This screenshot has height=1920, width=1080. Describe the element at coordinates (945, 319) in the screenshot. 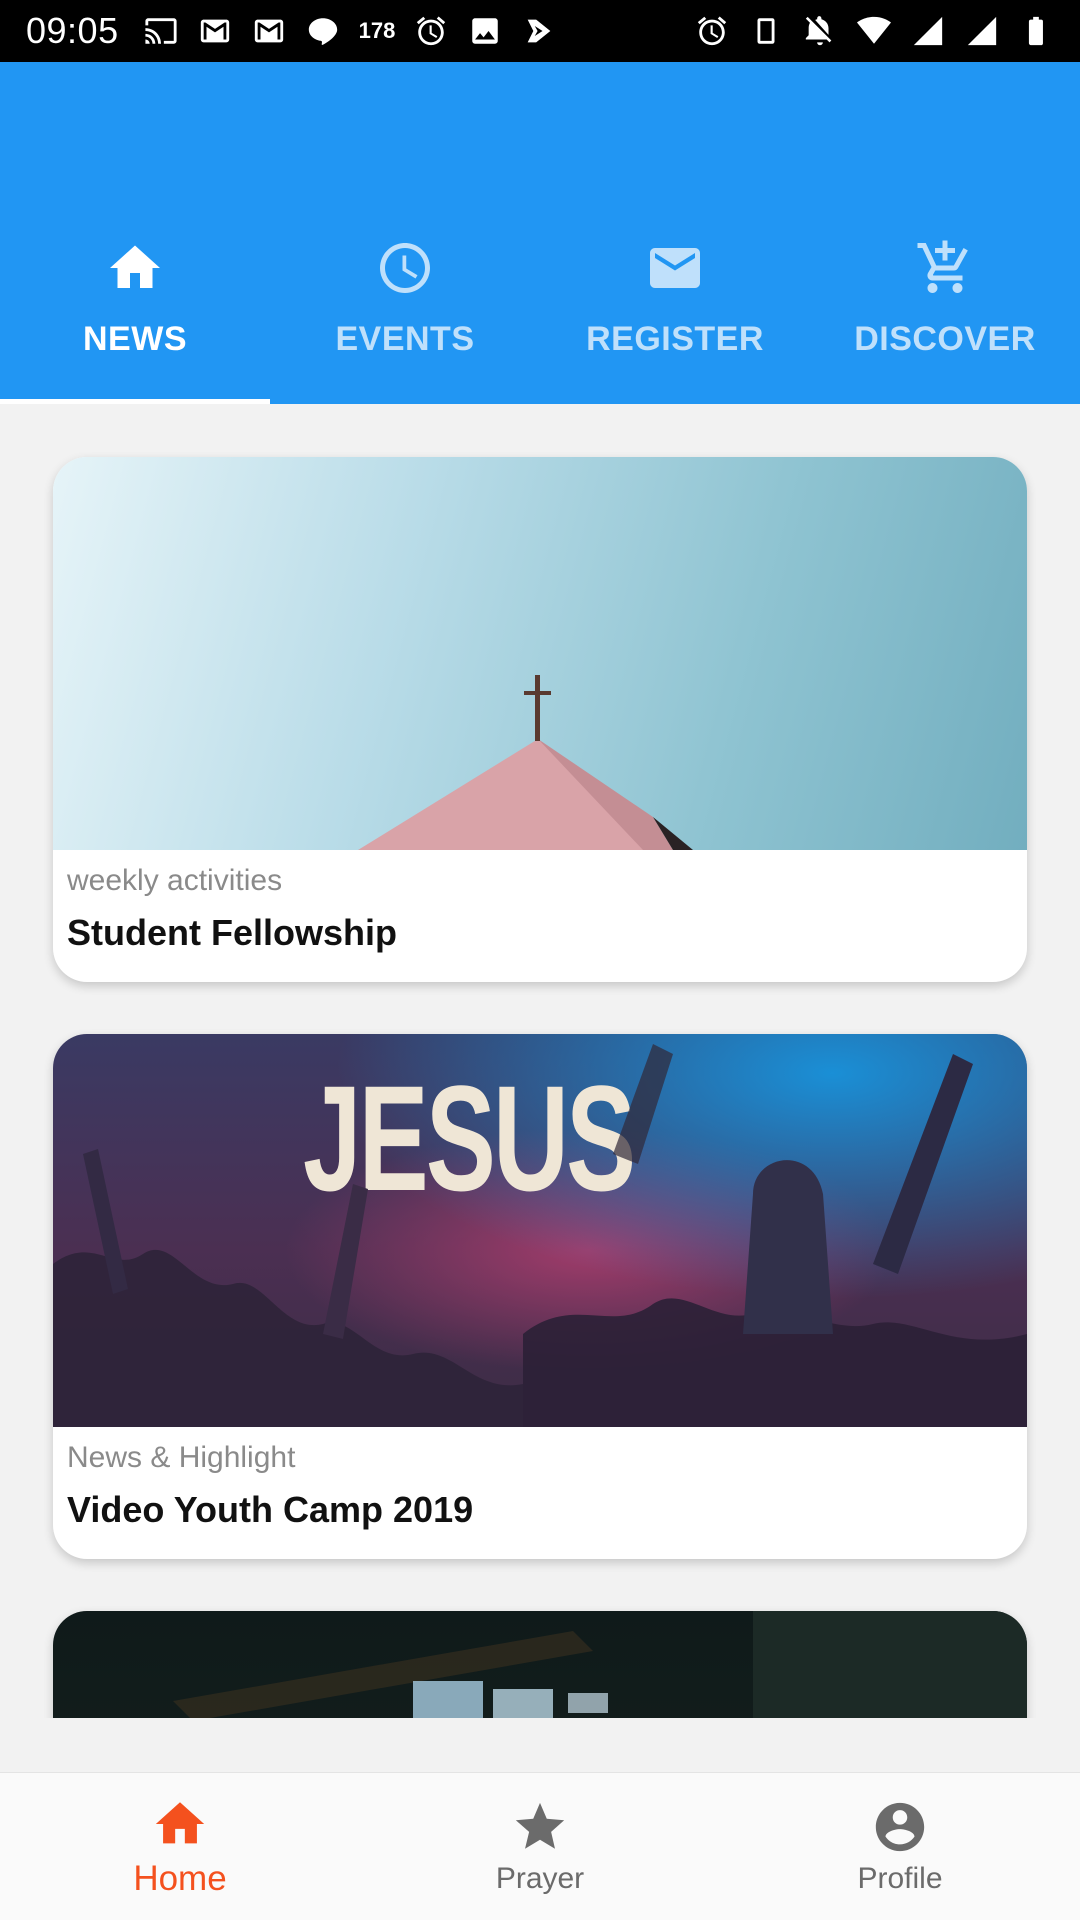

I see `tab-discover: DISCOVER` at that location.